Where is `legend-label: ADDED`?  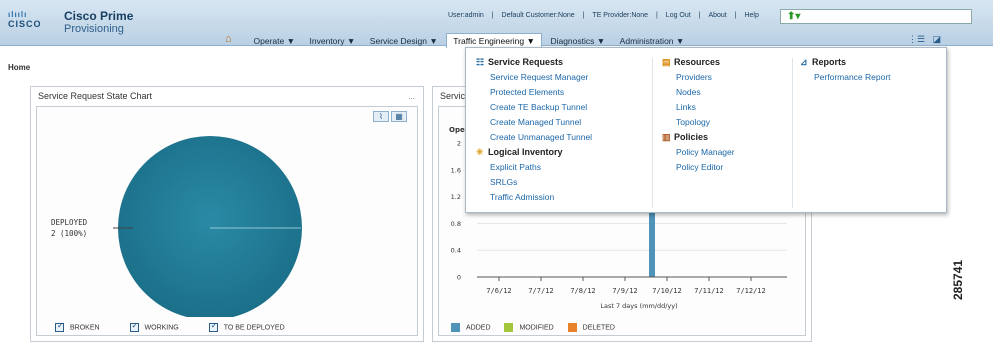 legend-label: ADDED is located at coordinates (478, 328).